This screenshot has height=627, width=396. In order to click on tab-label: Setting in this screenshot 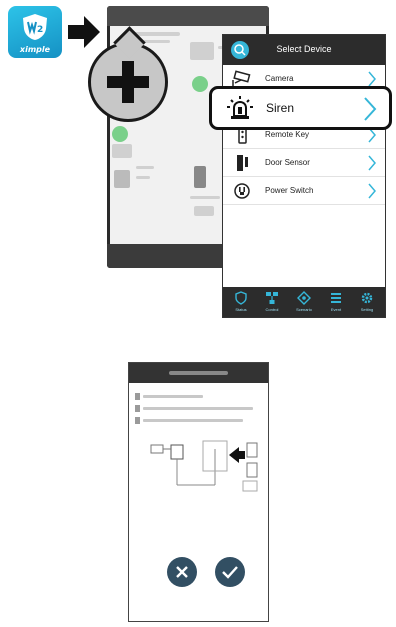, I will do `click(367, 309)`.